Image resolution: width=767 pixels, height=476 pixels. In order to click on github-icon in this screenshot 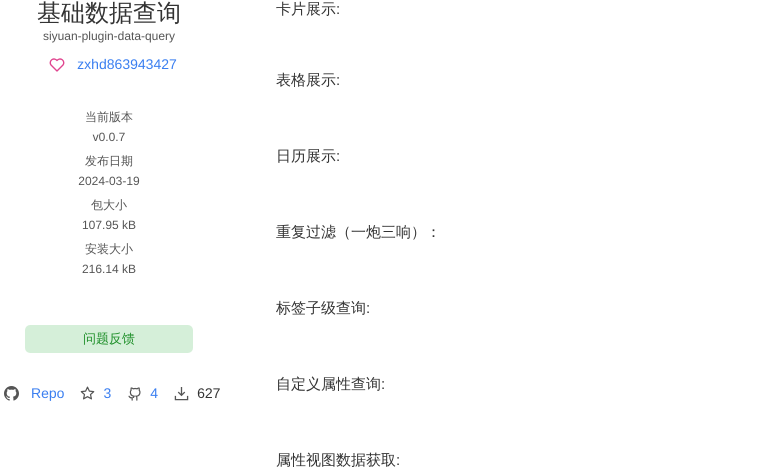, I will do `click(11, 393)`.